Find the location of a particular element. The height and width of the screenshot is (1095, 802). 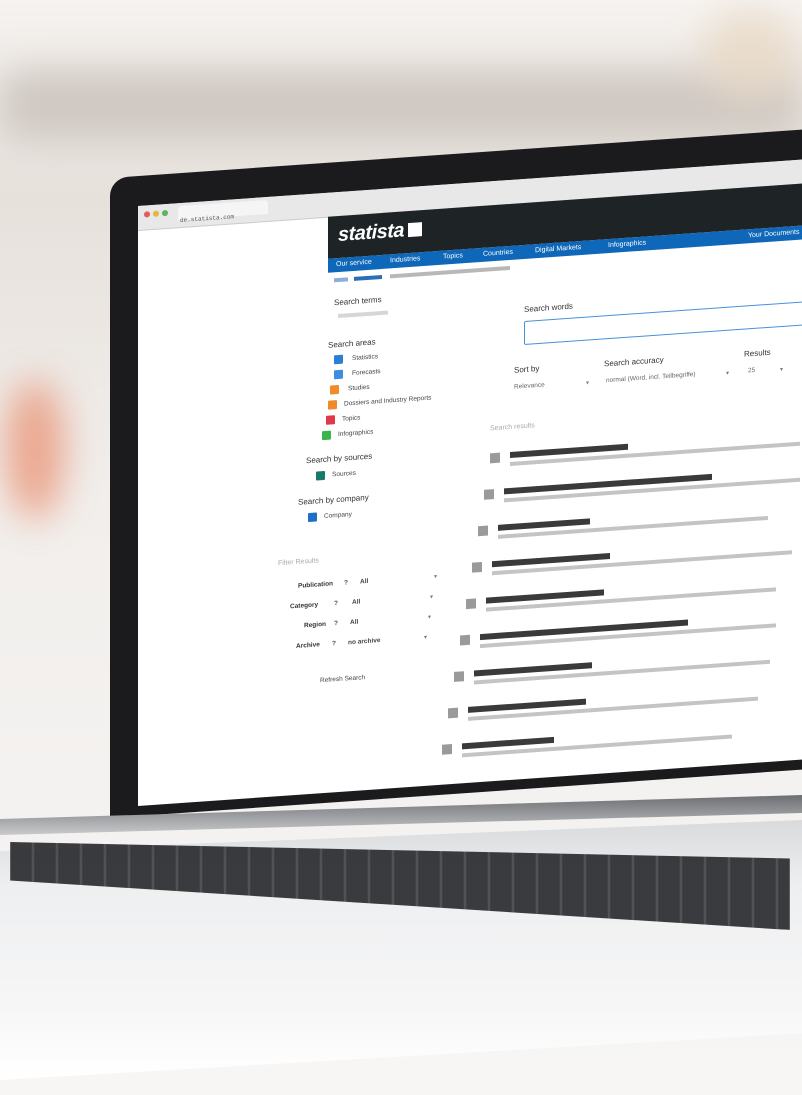

filter-category-label: Category is located at coordinates (304, 606).